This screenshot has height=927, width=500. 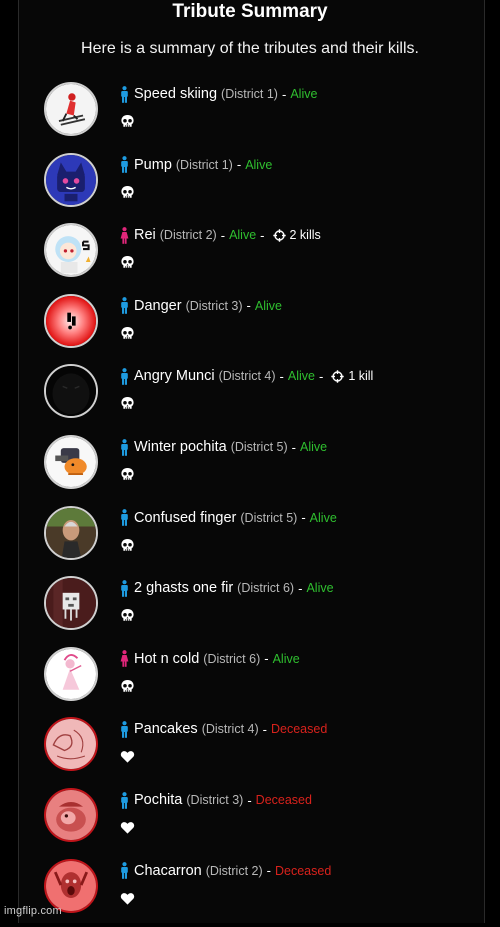 I want to click on watermark: imgflip.com, so click(x=33, y=911).